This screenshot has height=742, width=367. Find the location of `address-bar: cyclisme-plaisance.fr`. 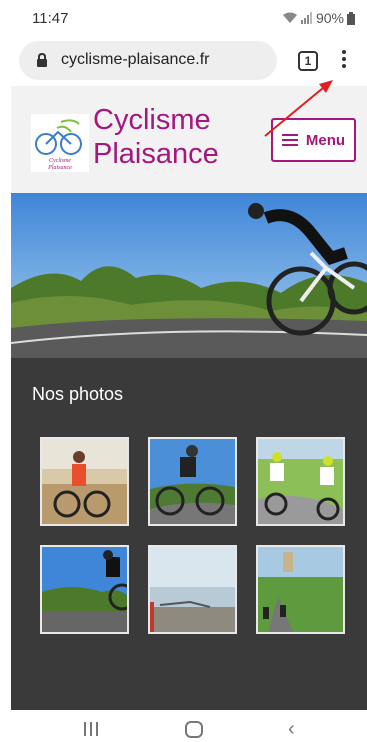

address-bar: cyclisme-plaisance.fr is located at coordinates (148, 60).